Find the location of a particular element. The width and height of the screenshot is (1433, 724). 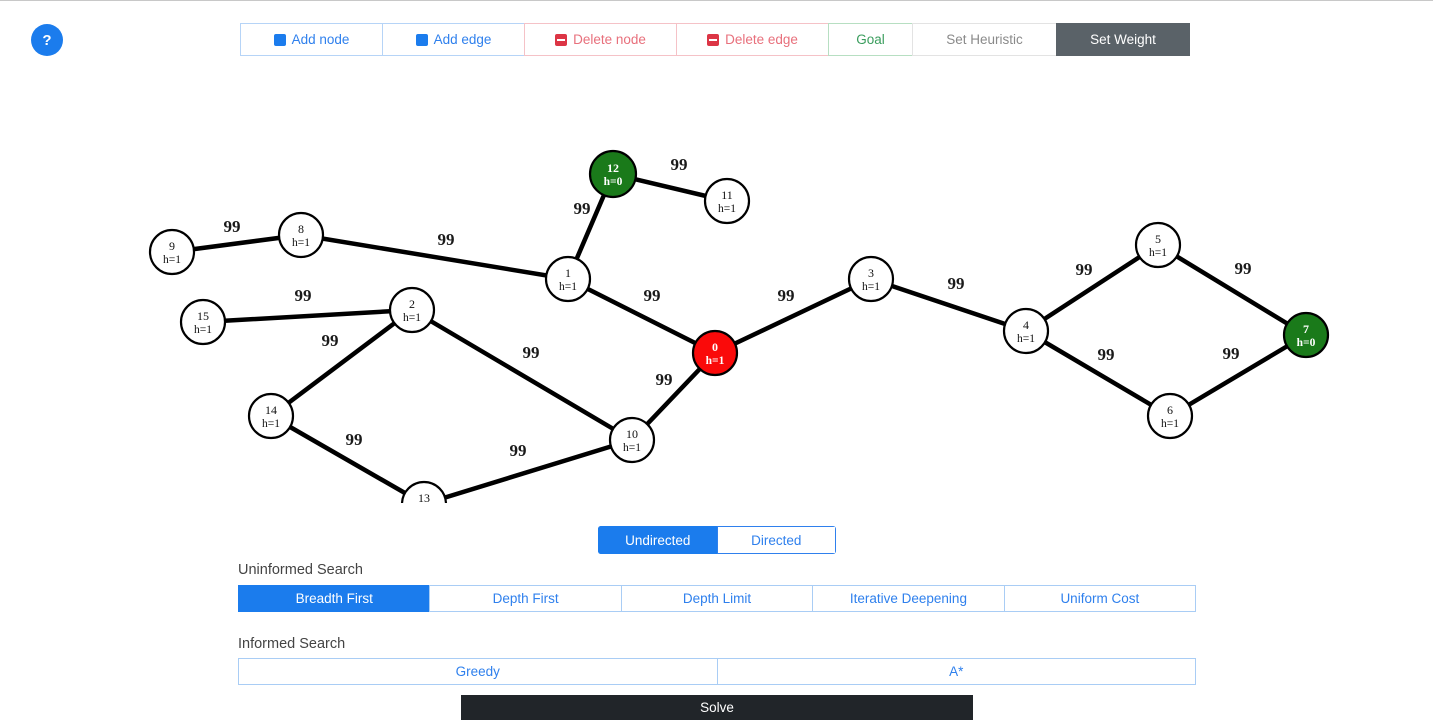

informed-search-option-label: Greedy is located at coordinates (477, 671).